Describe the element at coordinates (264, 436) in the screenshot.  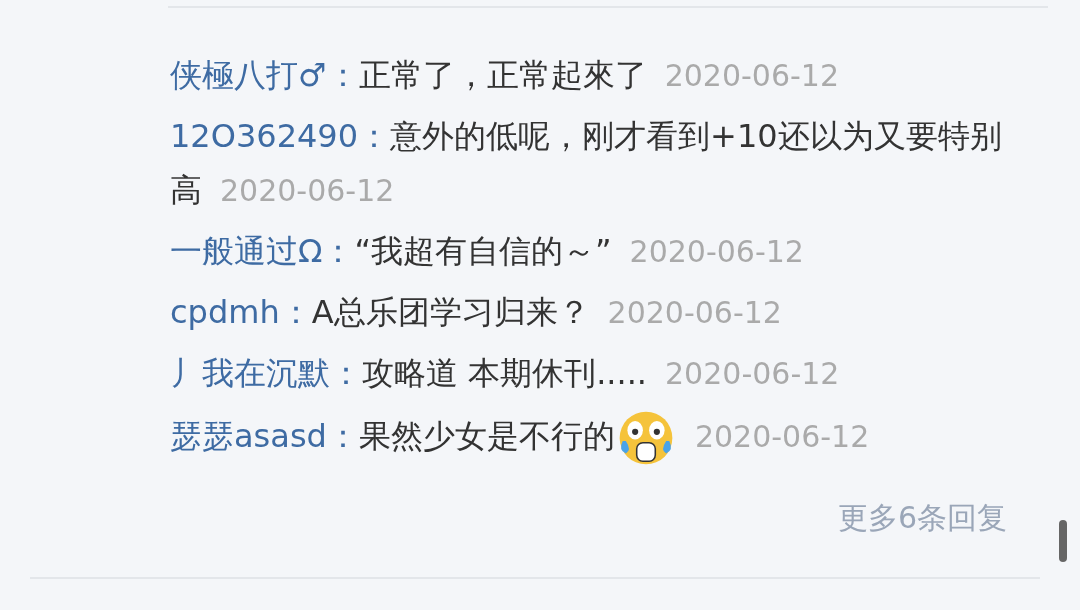
I see `commenter-name: 瑟瑟asasd：` at that location.